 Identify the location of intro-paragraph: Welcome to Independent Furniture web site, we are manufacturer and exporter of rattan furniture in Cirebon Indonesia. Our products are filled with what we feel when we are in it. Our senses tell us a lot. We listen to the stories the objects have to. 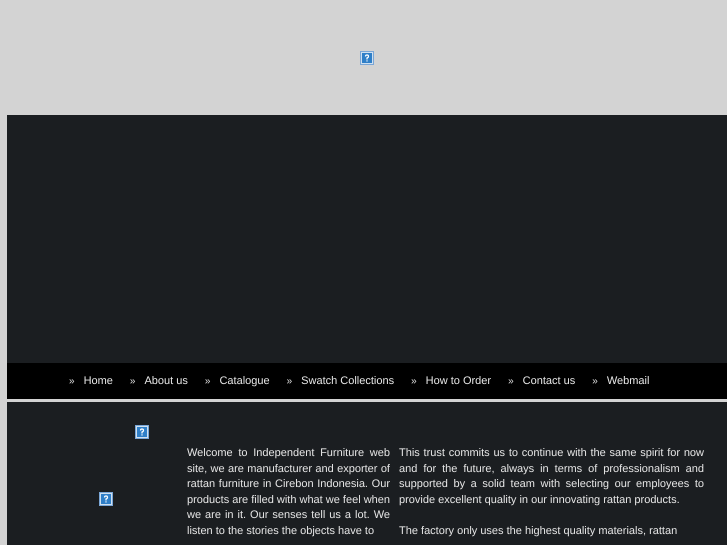
(288, 492).